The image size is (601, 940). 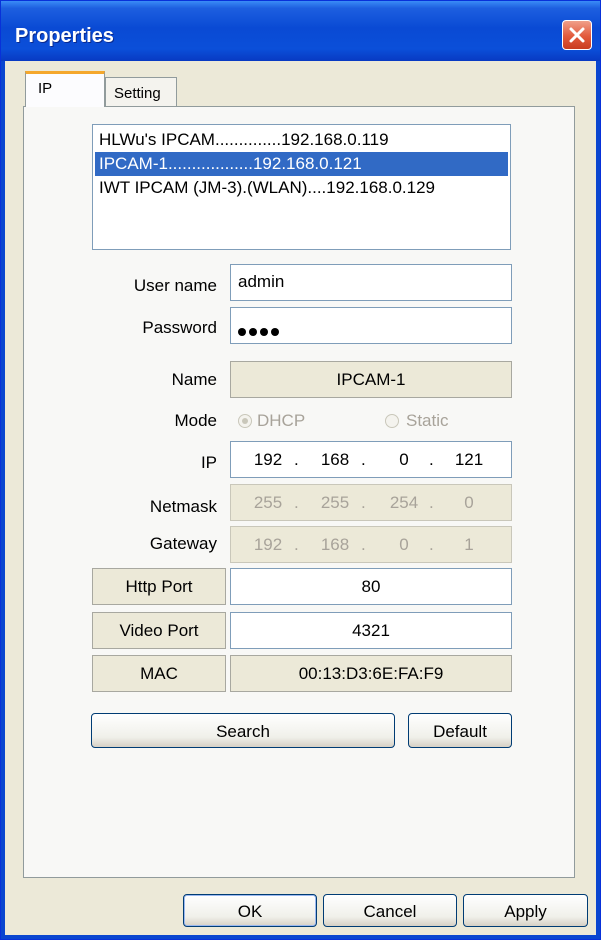 I want to click on cancel-button: Cancel, so click(x=390, y=910).